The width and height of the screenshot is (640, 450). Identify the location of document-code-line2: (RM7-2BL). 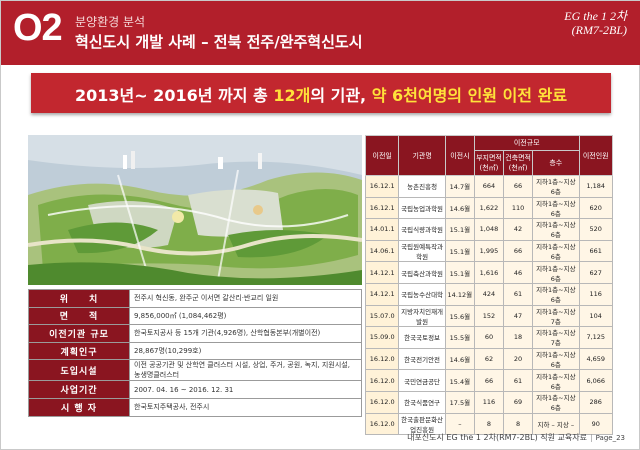
(599, 30).